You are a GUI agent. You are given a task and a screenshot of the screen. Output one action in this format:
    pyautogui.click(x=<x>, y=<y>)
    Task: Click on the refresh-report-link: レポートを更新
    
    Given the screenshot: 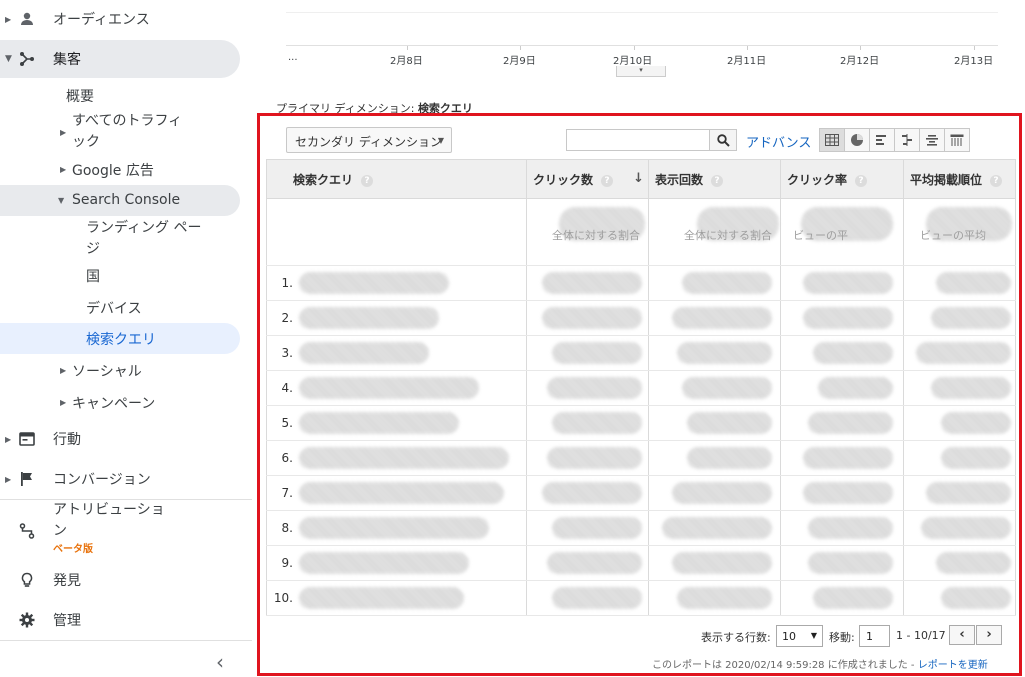 What is the action you would take?
    pyautogui.click(x=953, y=665)
    